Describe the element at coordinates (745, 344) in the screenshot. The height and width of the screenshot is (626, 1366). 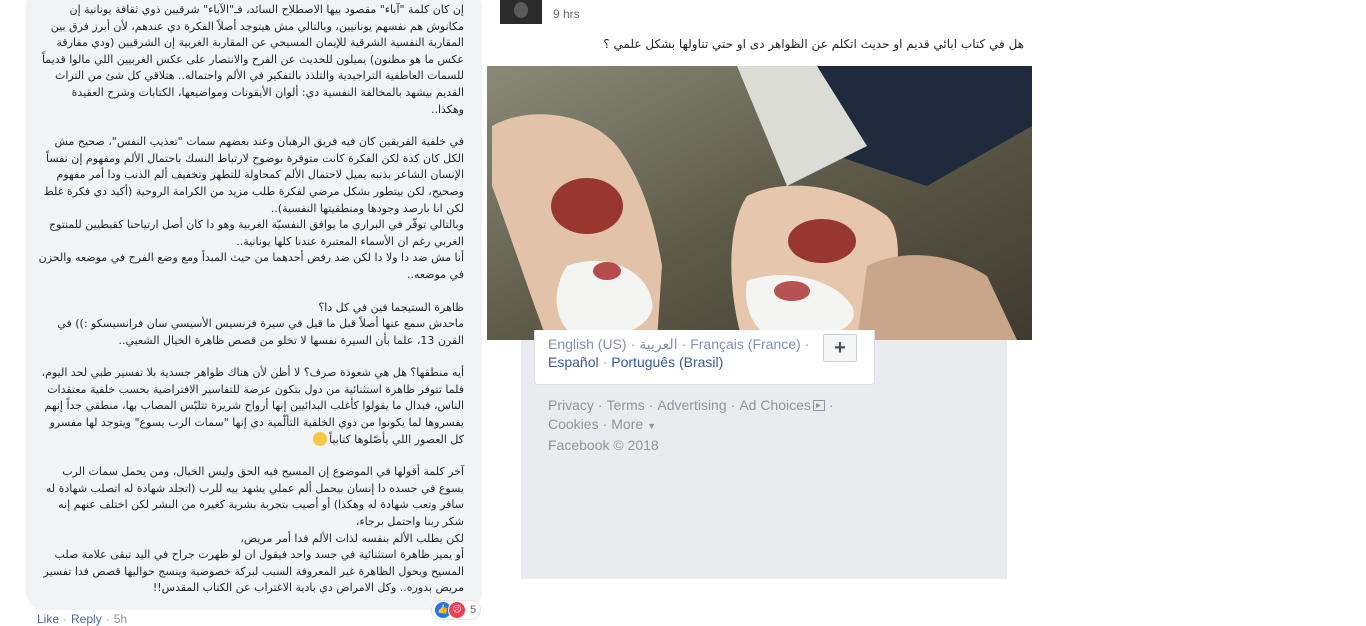
I see `language-french: Français (France)` at that location.